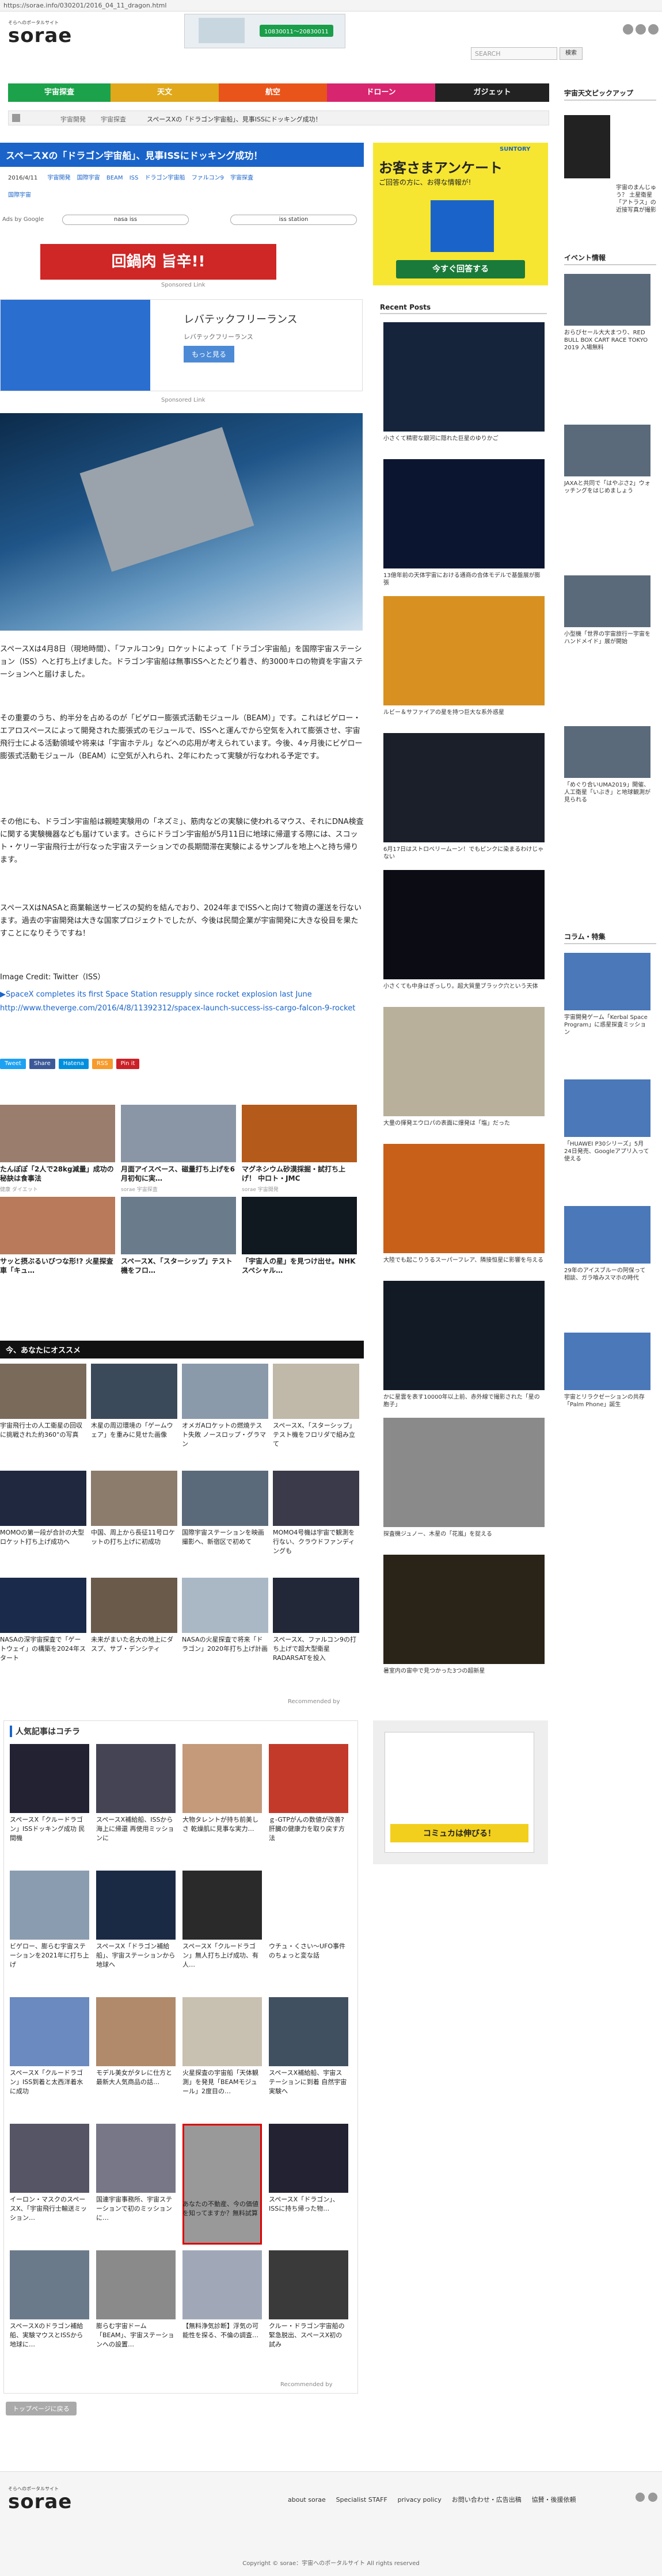  I want to click on recent-post-title: かに星雲を表す10000年以上前、赤外線で撮影された「星の胞子」, so click(464, 1401).